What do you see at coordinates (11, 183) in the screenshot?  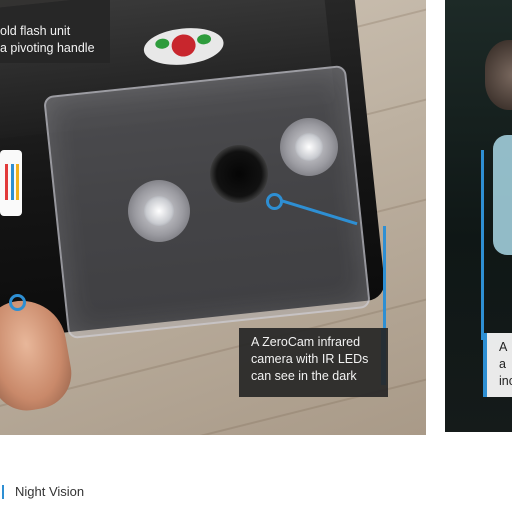 I see `side-sticker` at bounding box center [11, 183].